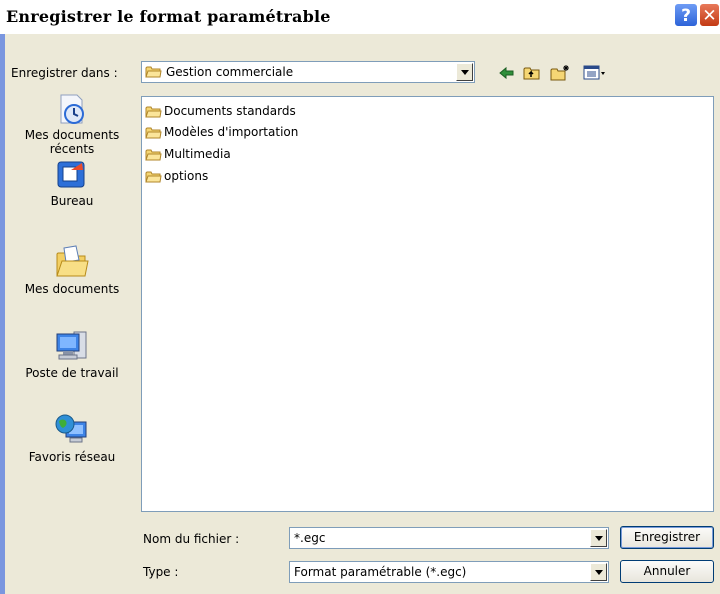  I want to click on place-desktop: Bureau, so click(72, 183).